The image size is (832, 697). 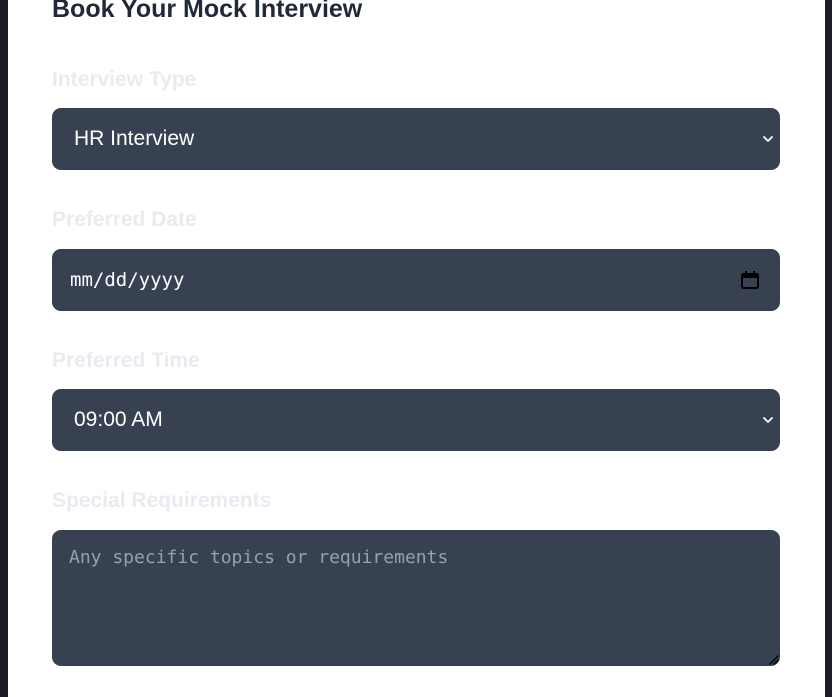 What do you see at coordinates (124, 219) in the screenshot?
I see `preferred-date-label: Preferred Date` at bounding box center [124, 219].